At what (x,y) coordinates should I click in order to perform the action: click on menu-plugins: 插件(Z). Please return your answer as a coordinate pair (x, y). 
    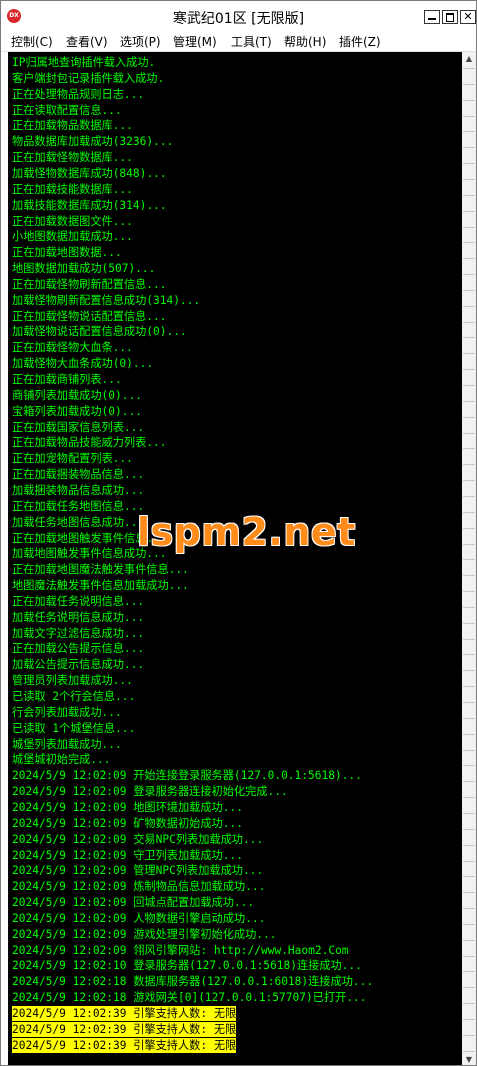
    Looking at the image, I should click on (360, 41).